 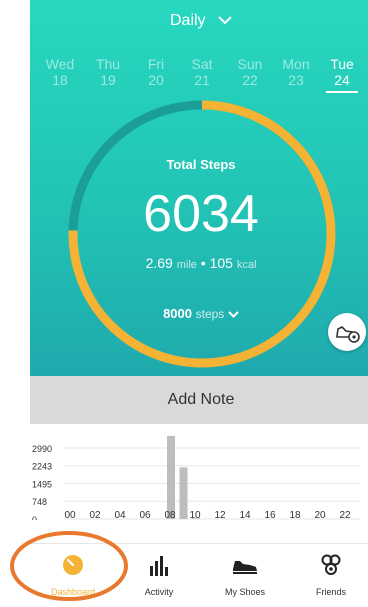 I want to click on highlight-ellipse-annotation, so click(x=69, y=566).